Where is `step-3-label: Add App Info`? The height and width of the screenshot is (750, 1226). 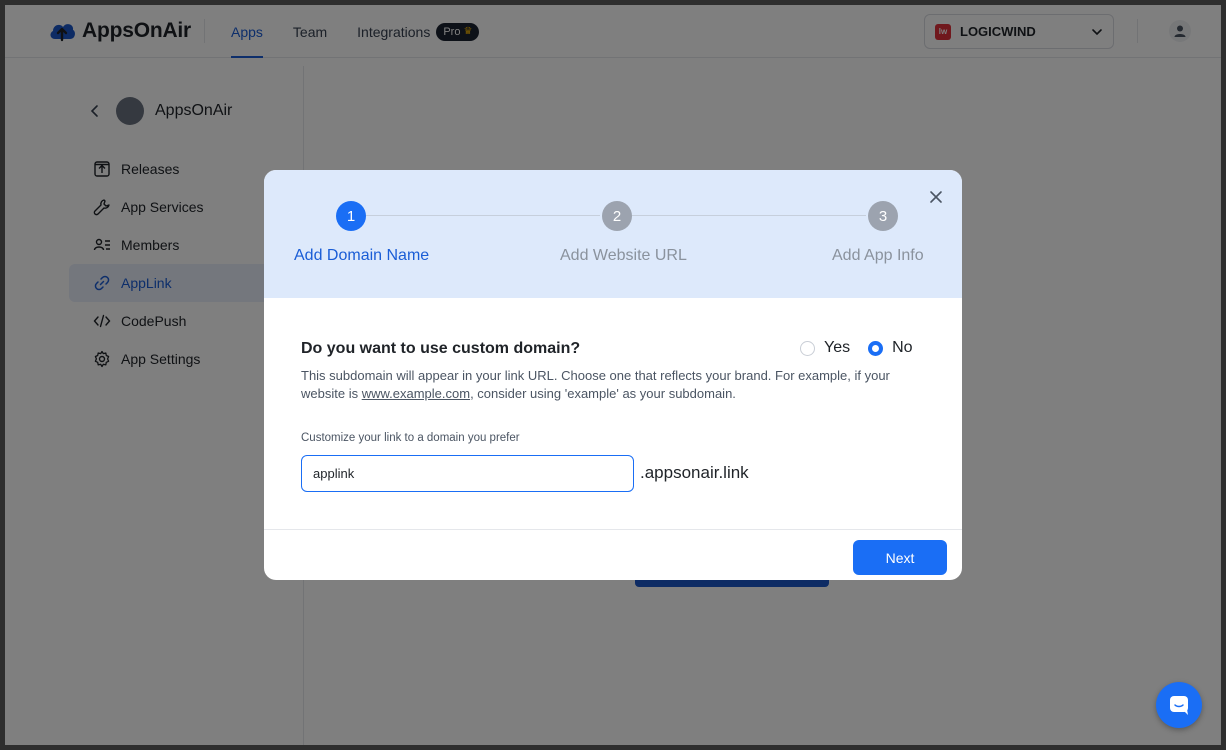
step-3-label: Add App Info is located at coordinates (878, 255).